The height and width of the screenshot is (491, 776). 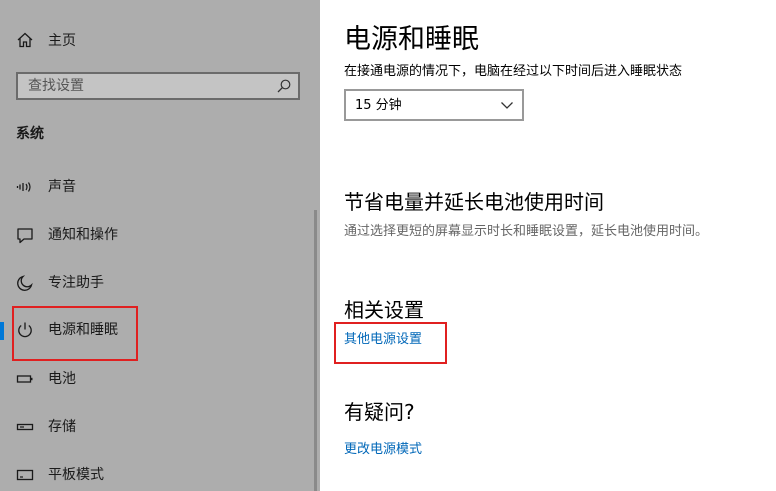 What do you see at coordinates (383, 340) in the screenshot?
I see `other-power-settings-link: 其他电源设置` at bounding box center [383, 340].